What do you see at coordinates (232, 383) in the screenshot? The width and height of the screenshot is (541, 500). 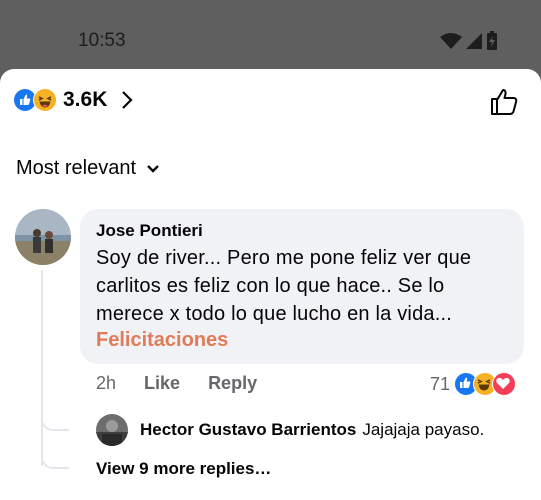 I see `reply-button: Reply` at bounding box center [232, 383].